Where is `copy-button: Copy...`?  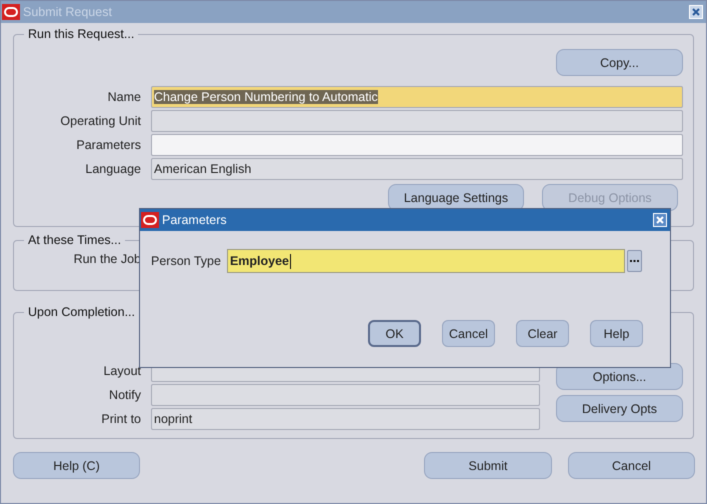
copy-button: Copy... is located at coordinates (619, 62).